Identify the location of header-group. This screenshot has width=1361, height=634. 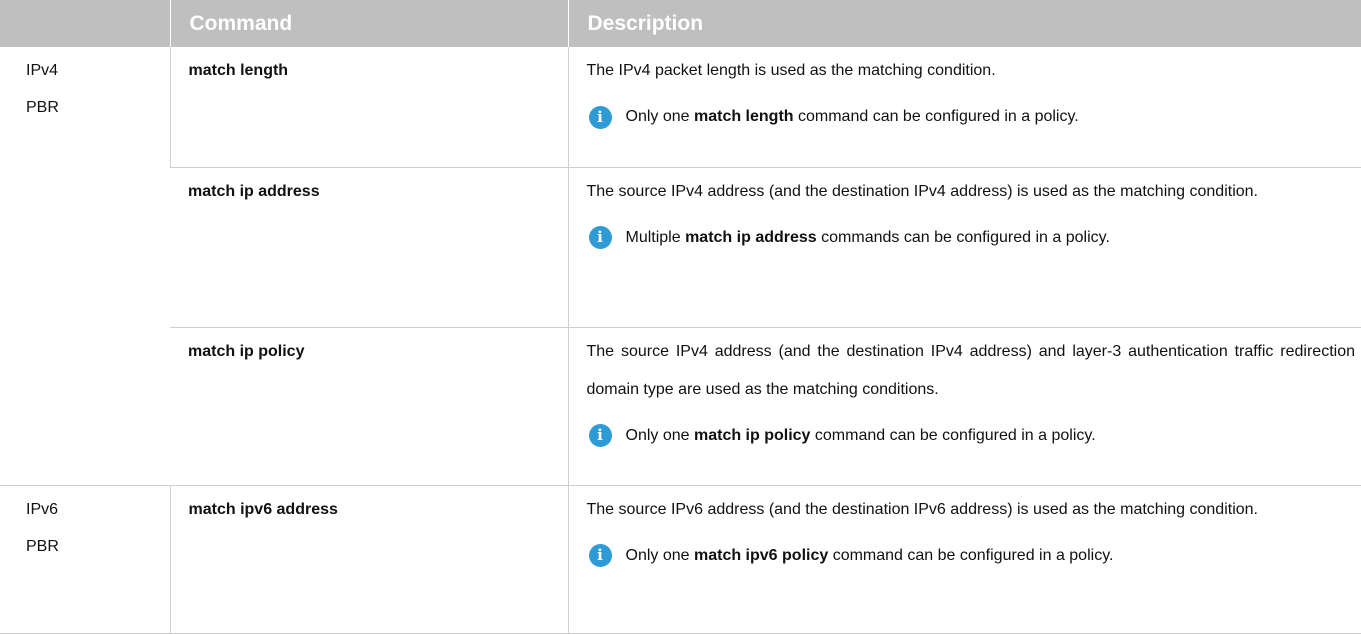
(85, 23).